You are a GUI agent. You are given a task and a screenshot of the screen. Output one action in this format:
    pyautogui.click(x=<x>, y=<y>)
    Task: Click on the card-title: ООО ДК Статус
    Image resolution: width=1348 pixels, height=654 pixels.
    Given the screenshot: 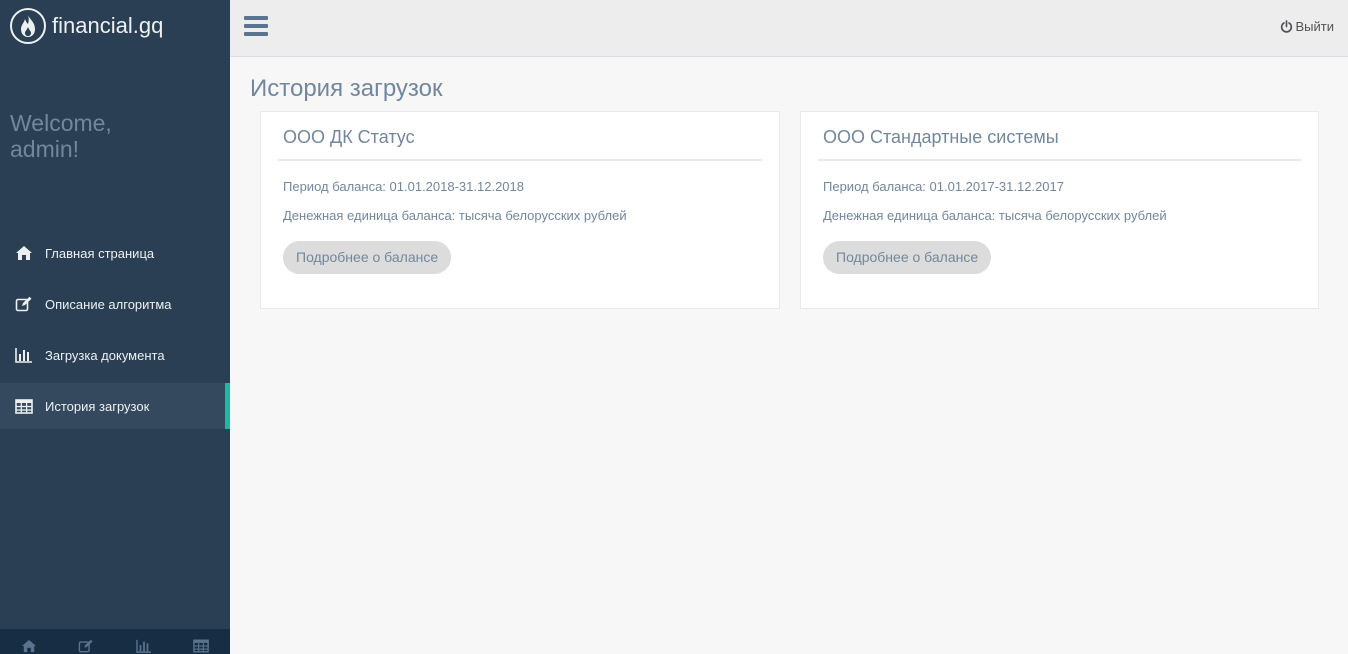 What is the action you would take?
    pyautogui.click(x=349, y=137)
    